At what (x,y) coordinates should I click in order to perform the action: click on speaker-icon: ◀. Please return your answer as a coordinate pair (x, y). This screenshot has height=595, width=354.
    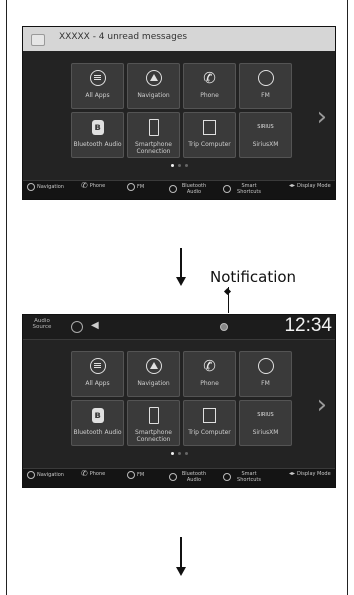
    Looking at the image, I should click on (95, 325).